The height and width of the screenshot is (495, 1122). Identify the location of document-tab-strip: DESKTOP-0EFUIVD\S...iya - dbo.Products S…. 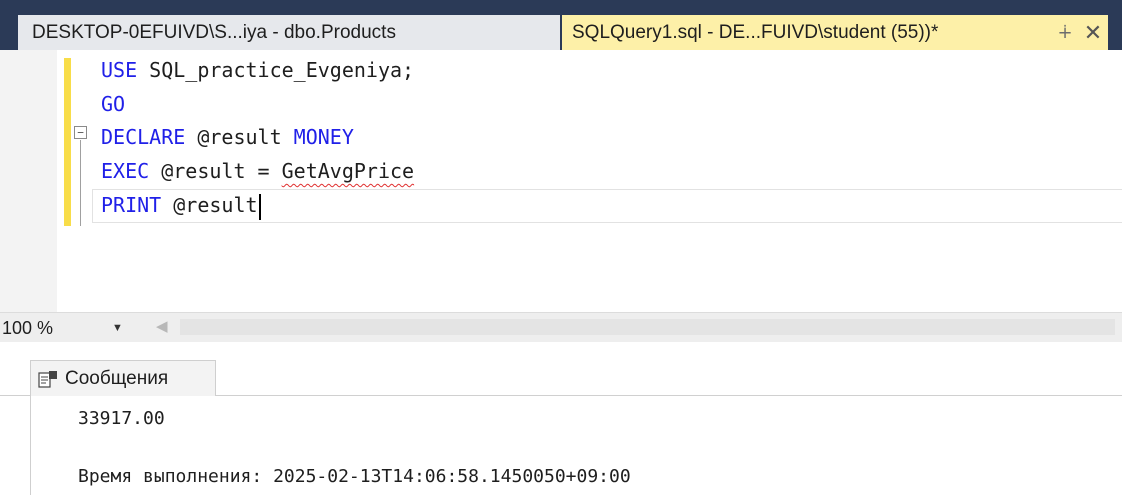
(561, 25).